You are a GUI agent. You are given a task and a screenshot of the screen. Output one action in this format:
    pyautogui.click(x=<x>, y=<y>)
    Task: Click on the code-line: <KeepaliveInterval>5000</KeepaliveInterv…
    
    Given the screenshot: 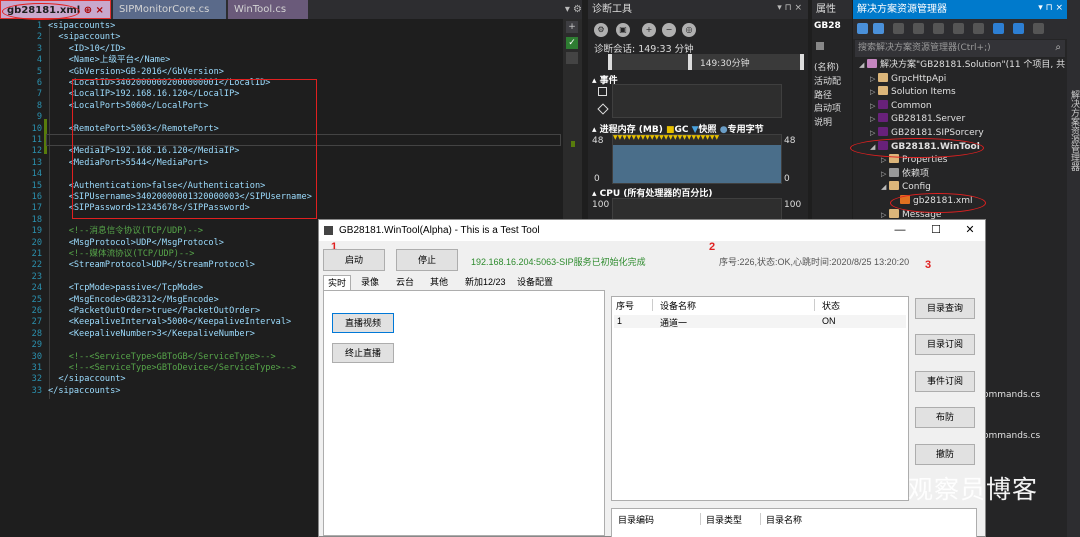 What is the action you would take?
    pyautogui.click(x=170, y=322)
    